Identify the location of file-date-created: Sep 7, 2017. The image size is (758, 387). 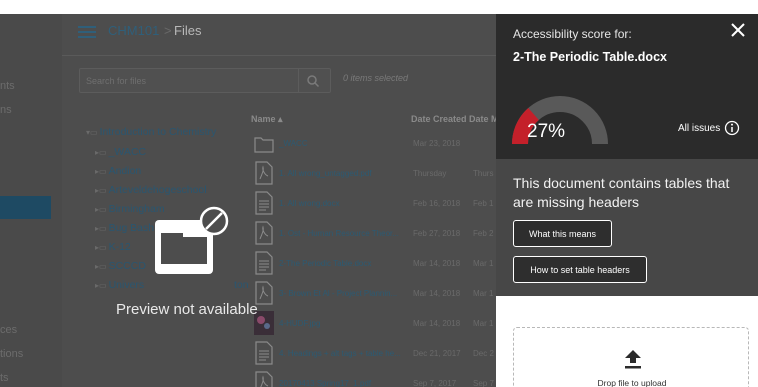
(435, 383).